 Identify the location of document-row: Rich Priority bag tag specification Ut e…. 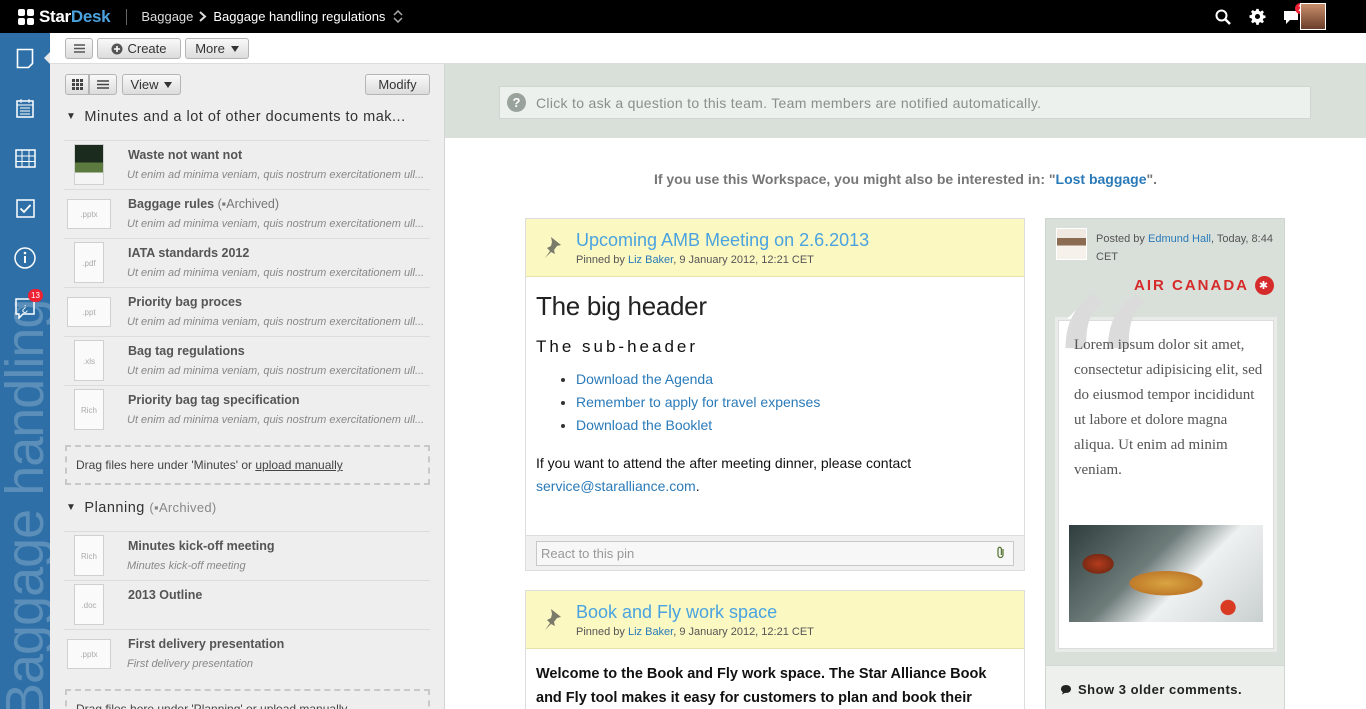
(247, 409).